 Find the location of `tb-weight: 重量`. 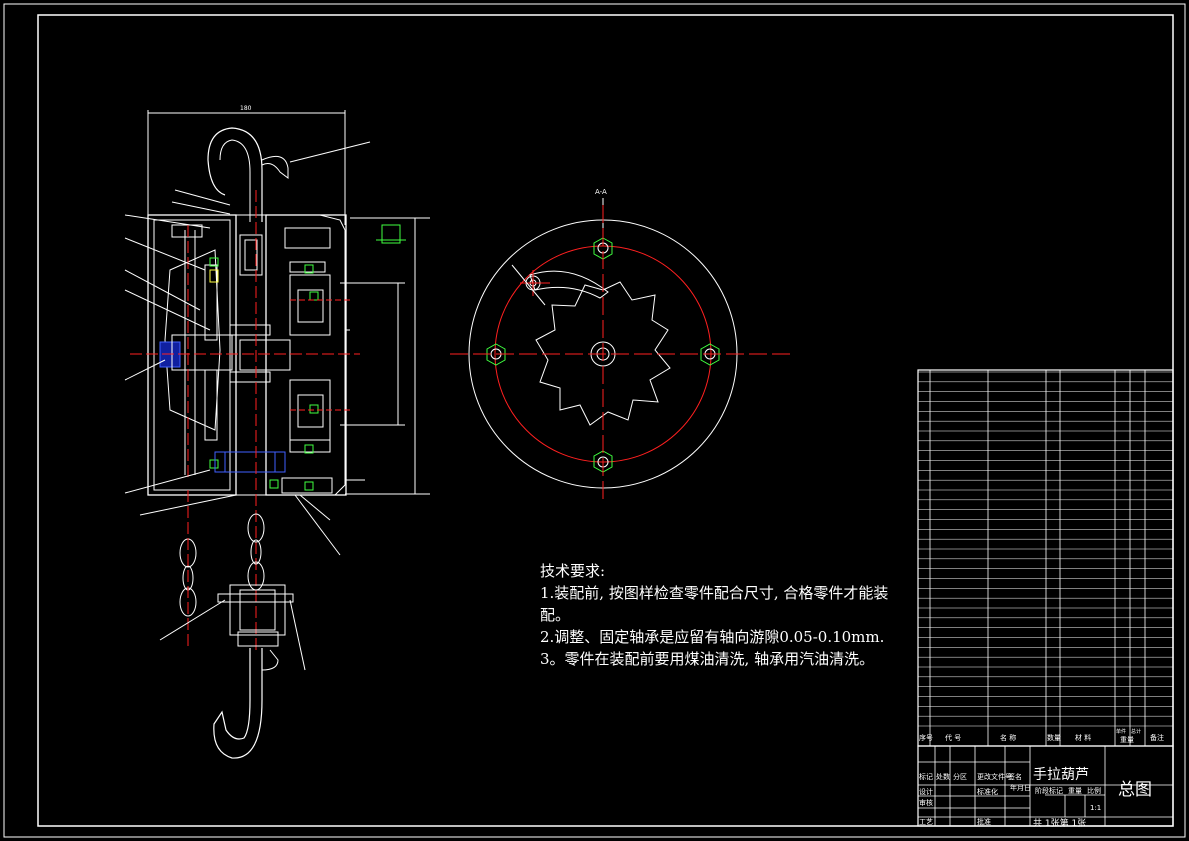

tb-weight: 重量 is located at coordinates (1075, 791).